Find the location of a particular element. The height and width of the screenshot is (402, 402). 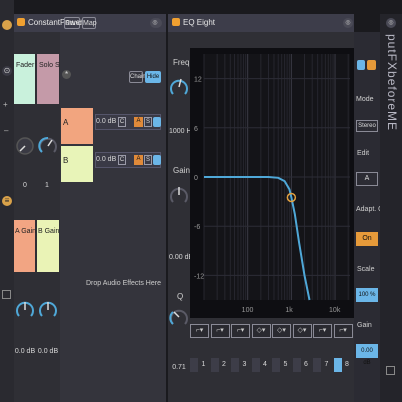

audition-icon is located at coordinates (361, 65).